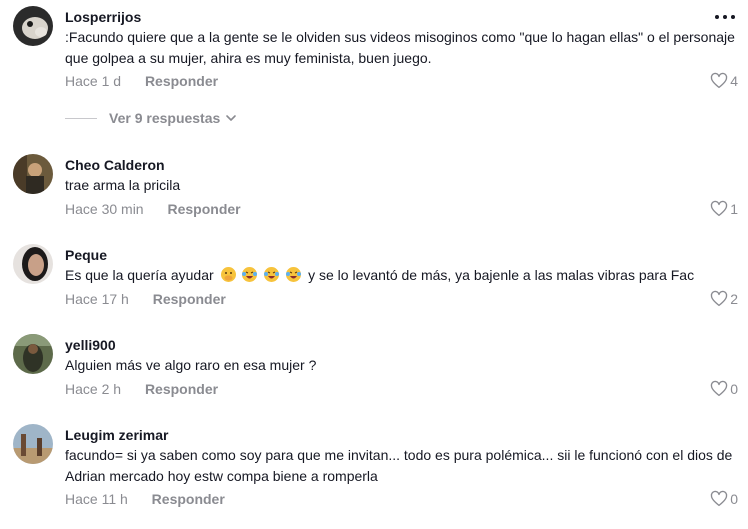 This screenshot has width=748, height=529. What do you see at coordinates (86, 255) in the screenshot?
I see `comment-author: Peque` at bounding box center [86, 255].